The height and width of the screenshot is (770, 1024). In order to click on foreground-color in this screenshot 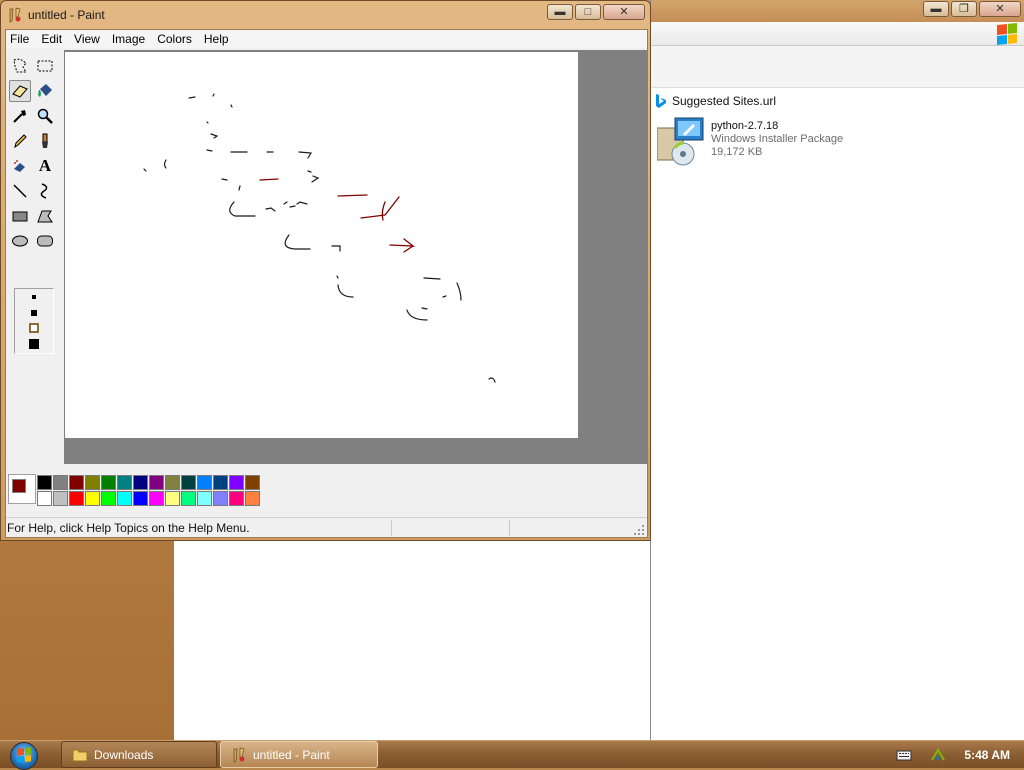, I will do `click(19, 486)`.